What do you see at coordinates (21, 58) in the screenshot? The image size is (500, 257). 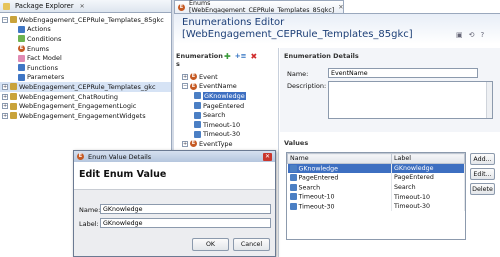 I see `fact-model-icon` at bounding box center [21, 58].